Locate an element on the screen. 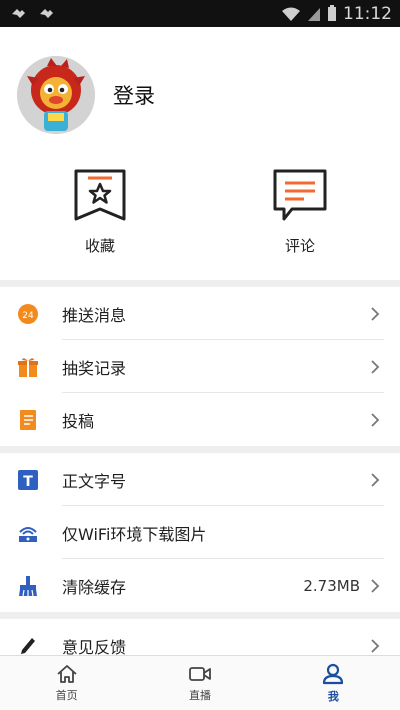  home-icon is located at coordinates (67, 673).